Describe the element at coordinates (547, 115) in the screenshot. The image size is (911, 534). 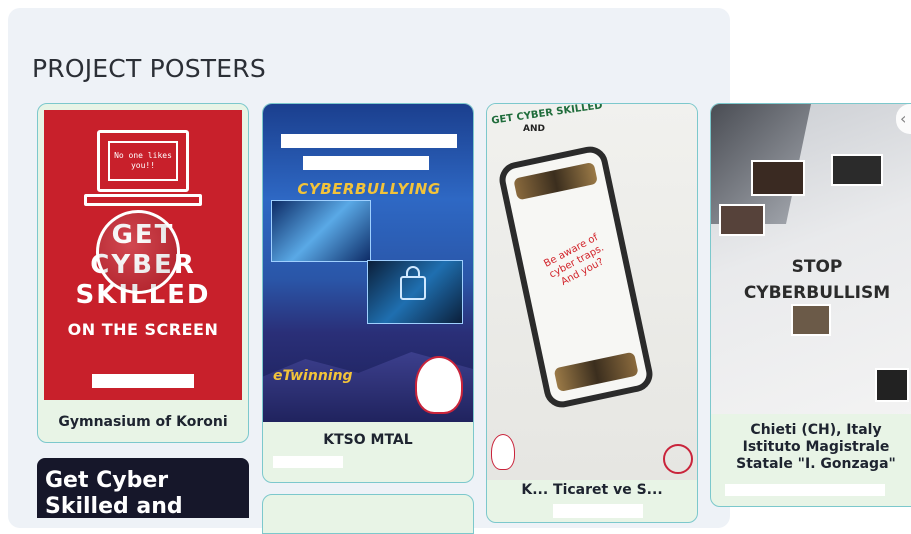
I see `poster-3-top-text: GET CYBER SKILLED` at that location.